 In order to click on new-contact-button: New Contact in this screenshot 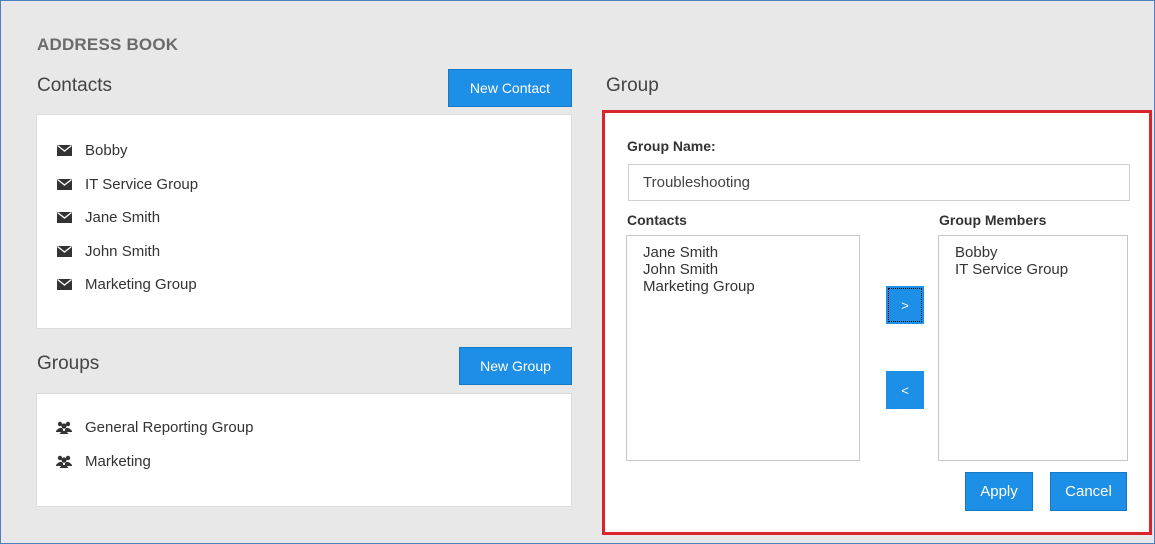, I will do `click(510, 88)`.